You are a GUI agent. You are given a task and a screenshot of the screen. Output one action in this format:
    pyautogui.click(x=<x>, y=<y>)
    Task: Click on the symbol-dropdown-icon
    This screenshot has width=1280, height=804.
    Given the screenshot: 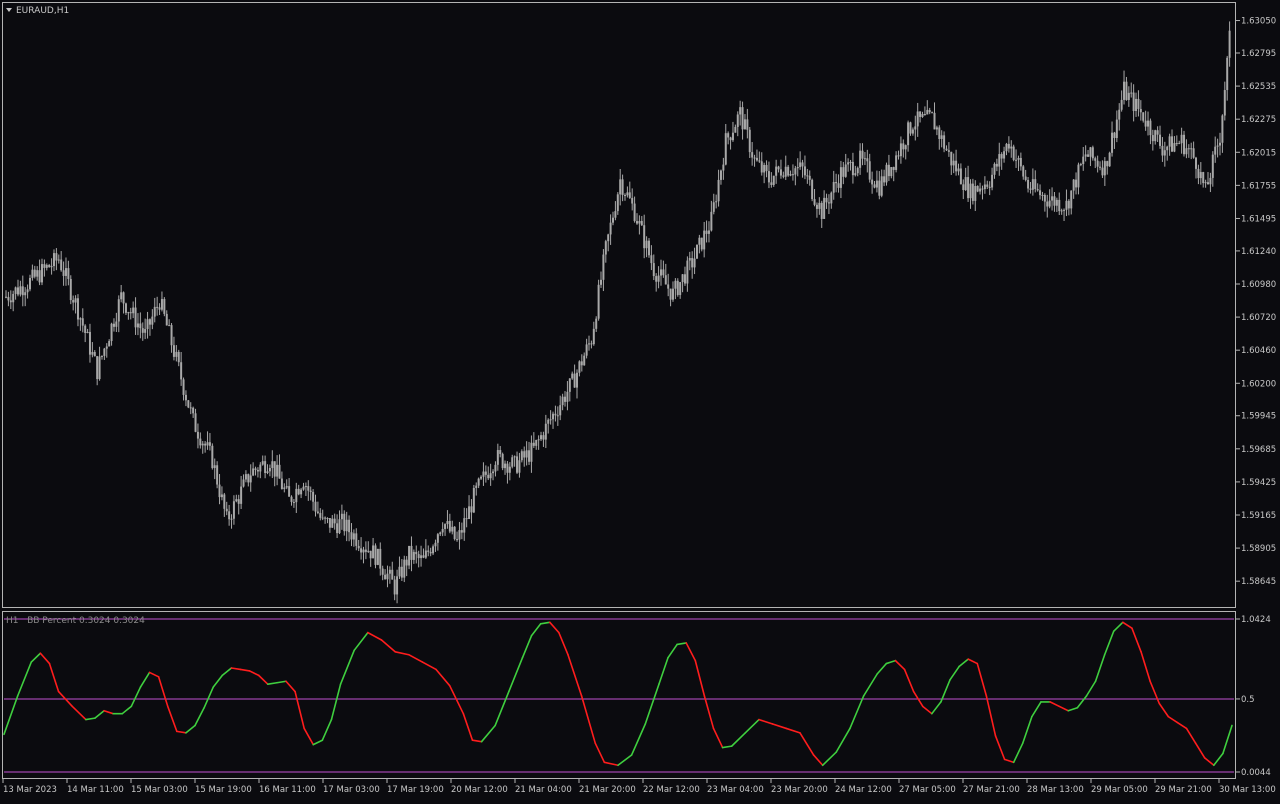 What is the action you would take?
    pyautogui.click(x=9, y=10)
    